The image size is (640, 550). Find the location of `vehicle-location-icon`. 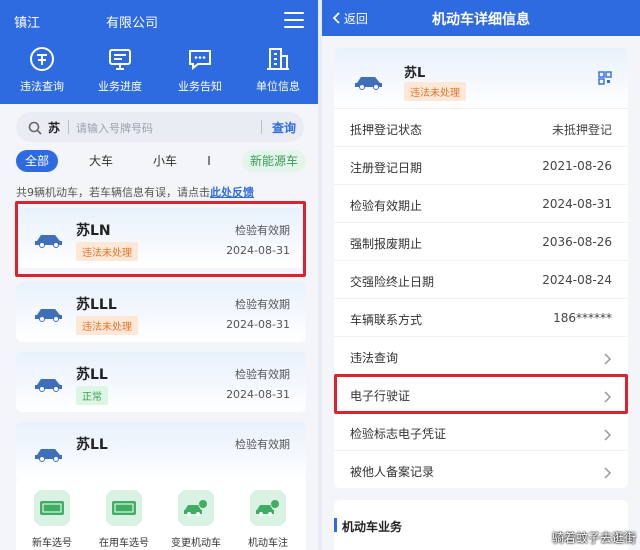

vehicle-location-icon is located at coordinates (268, 508).